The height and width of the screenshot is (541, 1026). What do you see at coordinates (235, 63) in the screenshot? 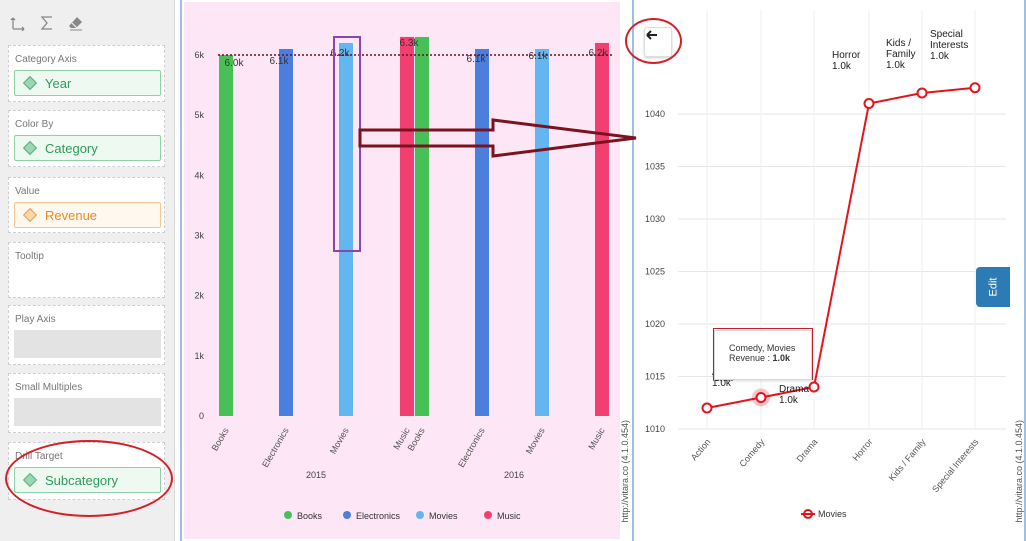
I see `data-label: 6.0k` at bounding box center [235, 63].